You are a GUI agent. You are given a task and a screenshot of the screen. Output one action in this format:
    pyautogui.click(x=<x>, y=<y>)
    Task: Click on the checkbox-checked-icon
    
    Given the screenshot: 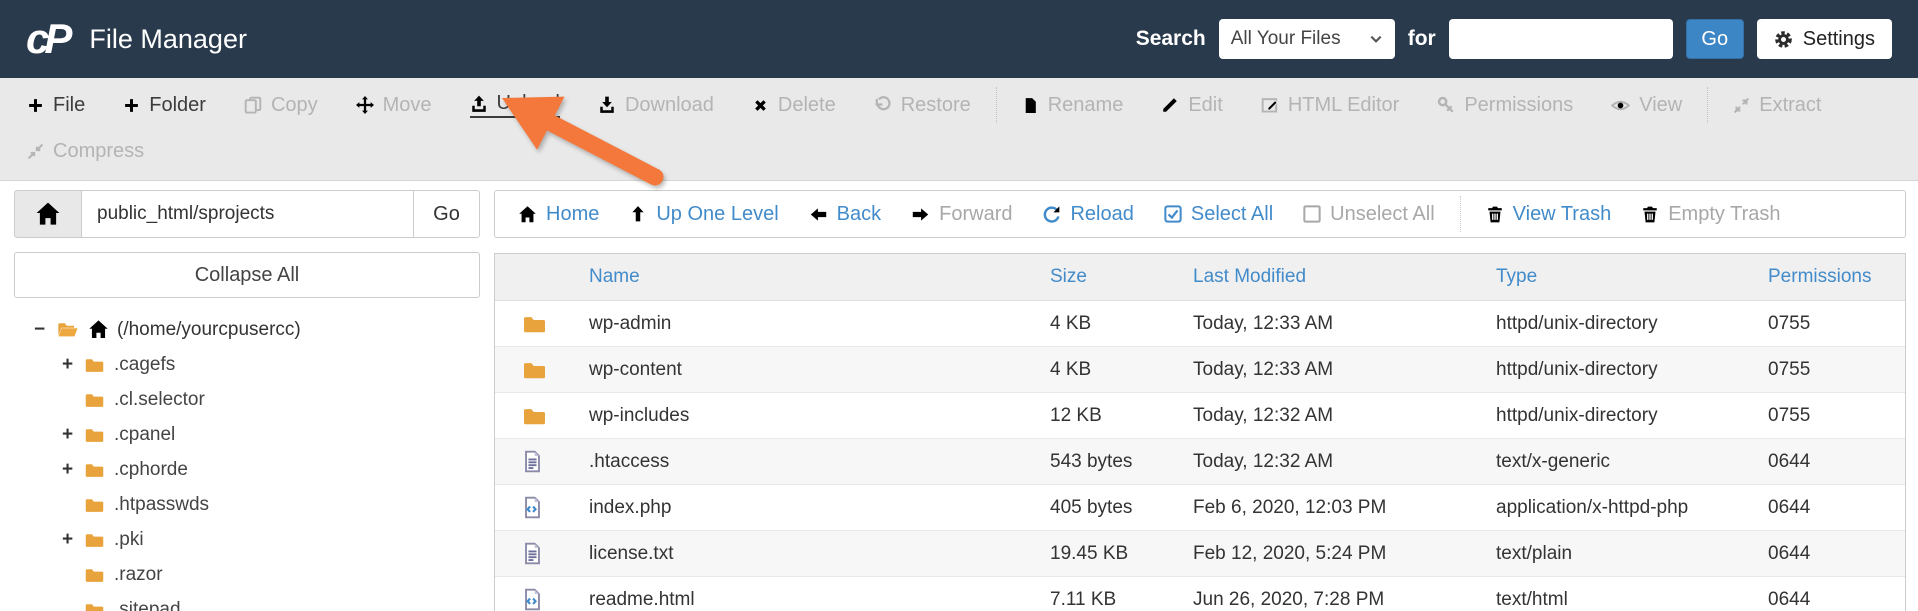 What is the action you would take?
    pyautogui.click(x=1173, y=214)
    